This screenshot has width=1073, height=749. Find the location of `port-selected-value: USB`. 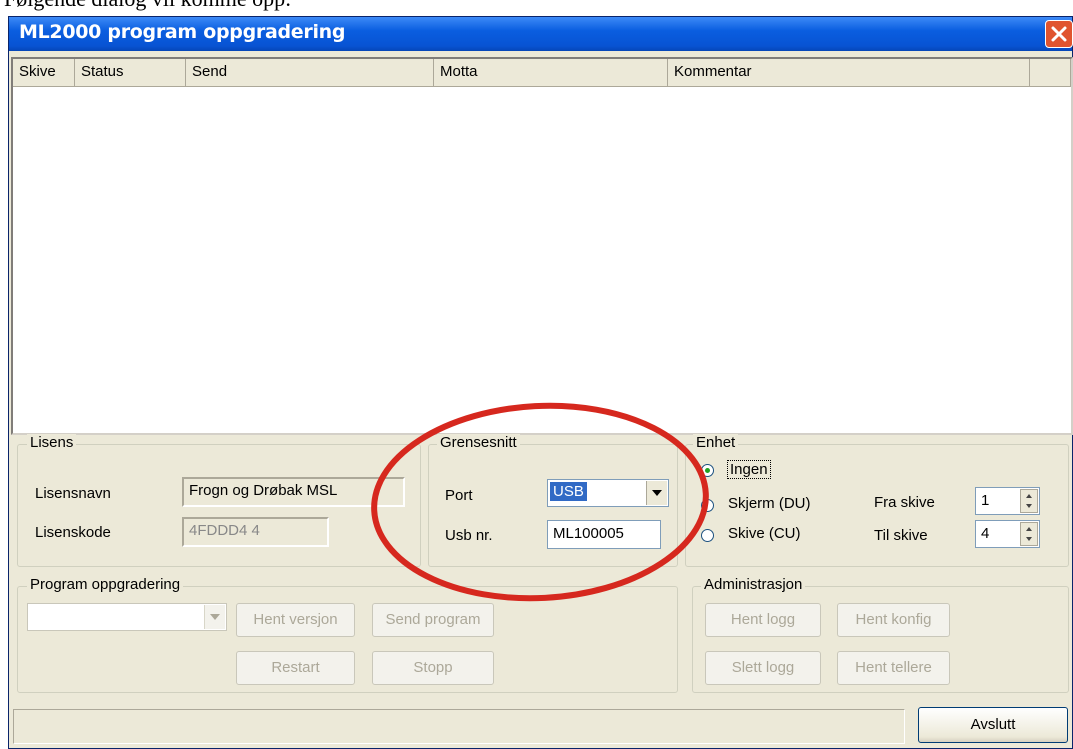

port-selected-value: USB is located at coordinates (568, 491).